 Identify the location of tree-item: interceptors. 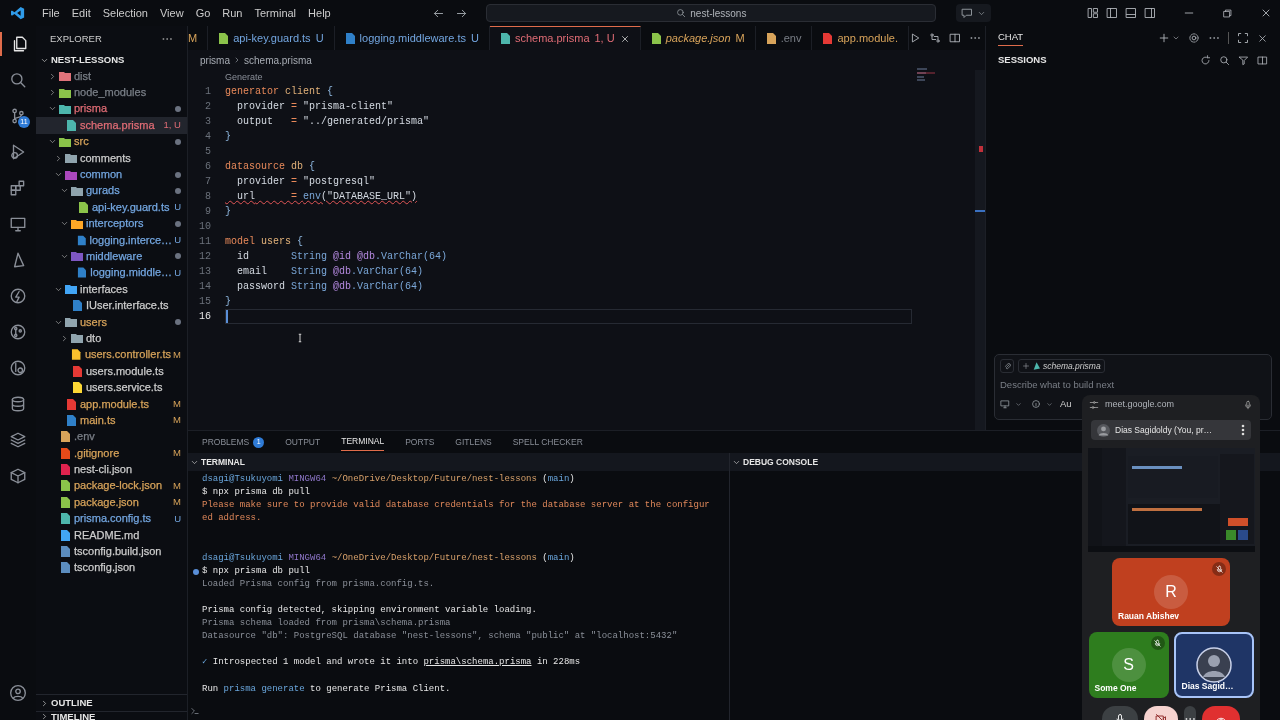
(111, 223).